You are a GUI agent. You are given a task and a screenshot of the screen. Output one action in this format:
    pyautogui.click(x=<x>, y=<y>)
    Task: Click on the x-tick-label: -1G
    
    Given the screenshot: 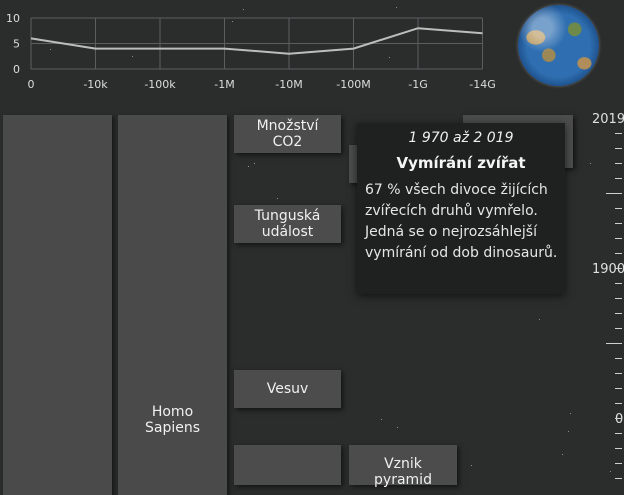 What is the action you would take?
    pyautogui.click(x=418, y=84)
    